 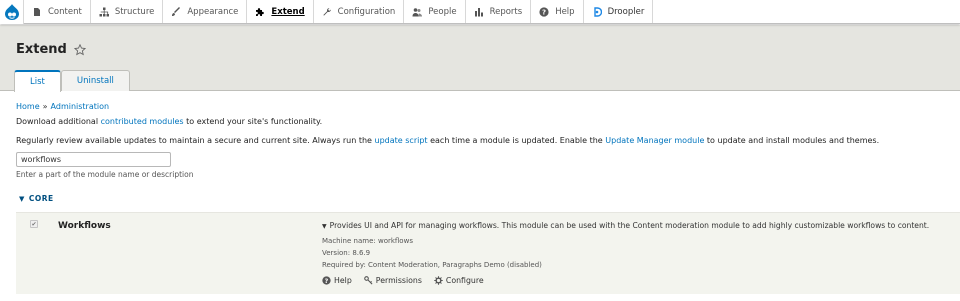 What do you see at coordinates (367, 241) in the screenshot?
I see `module-machine-name: Machine name: workflows` at bounding box center [367, 241].